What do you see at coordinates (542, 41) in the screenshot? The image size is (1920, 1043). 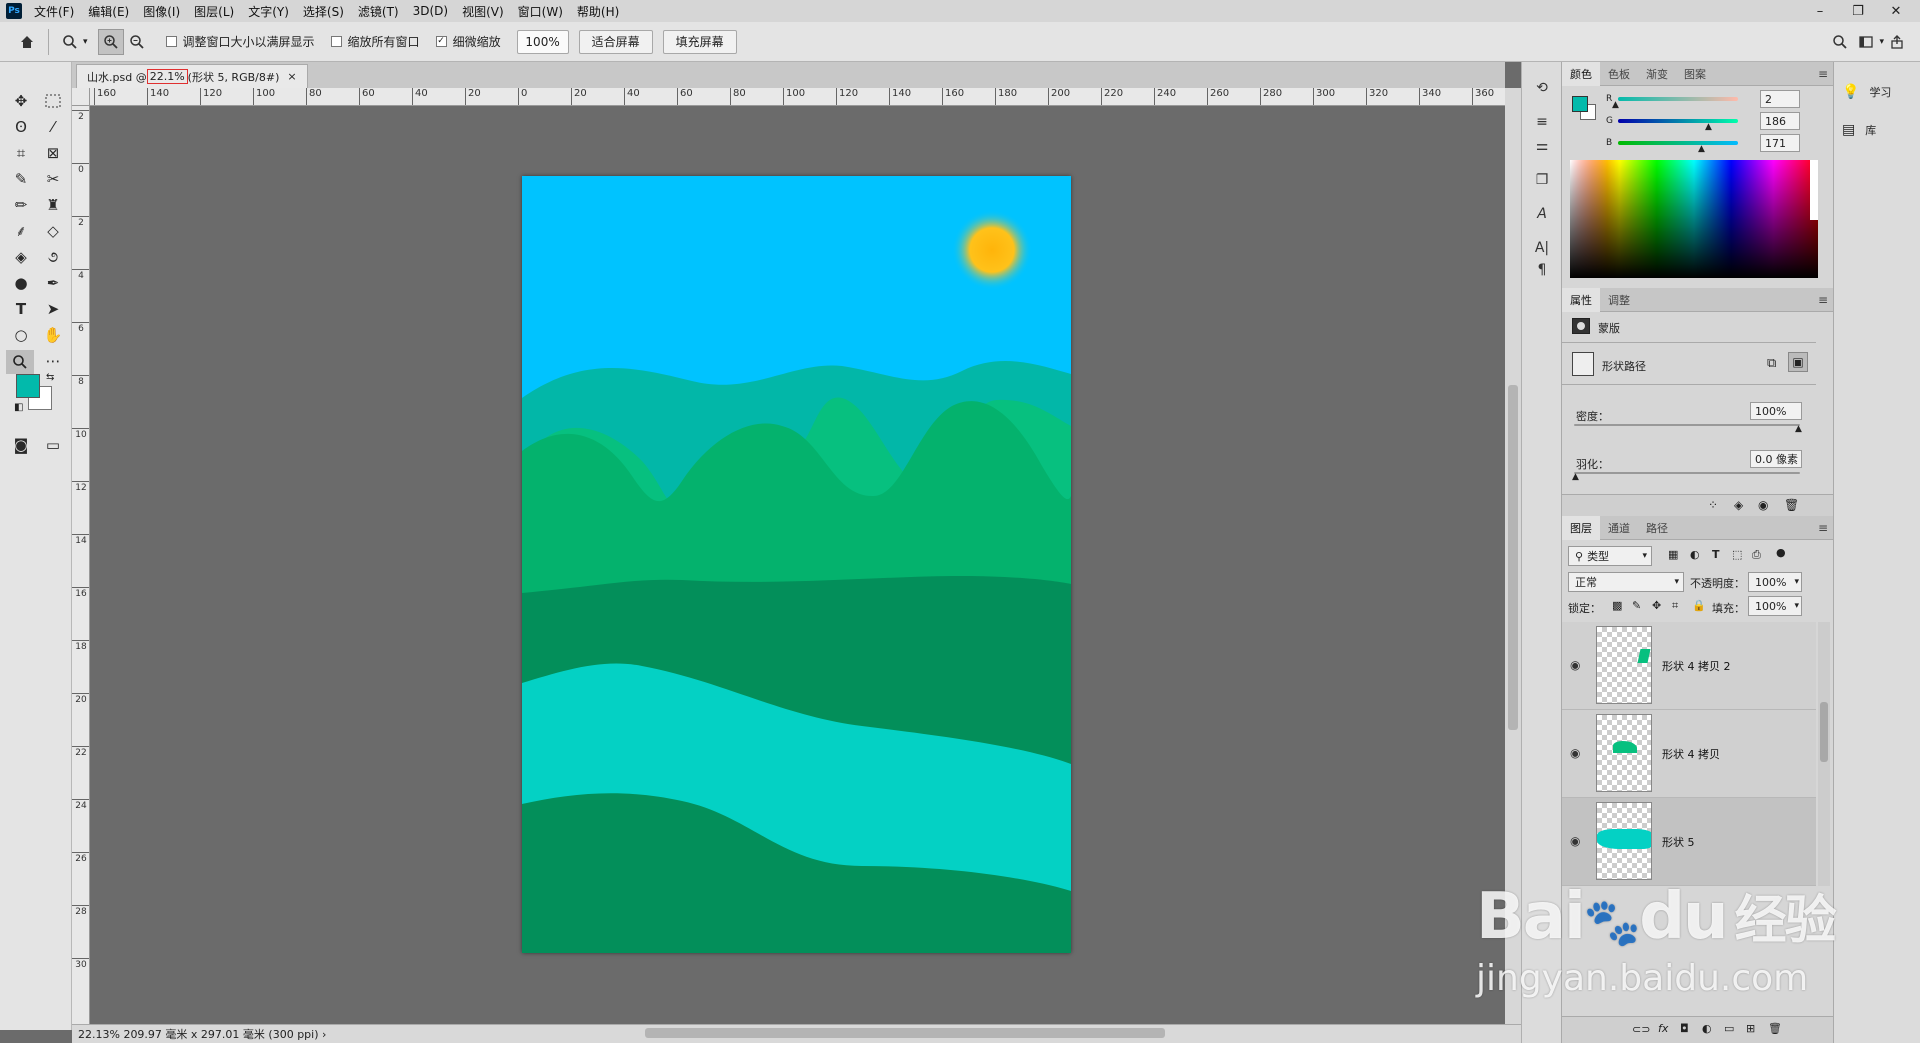 I see `zoom-value-field: 100%` at bounding box center [542, 41].